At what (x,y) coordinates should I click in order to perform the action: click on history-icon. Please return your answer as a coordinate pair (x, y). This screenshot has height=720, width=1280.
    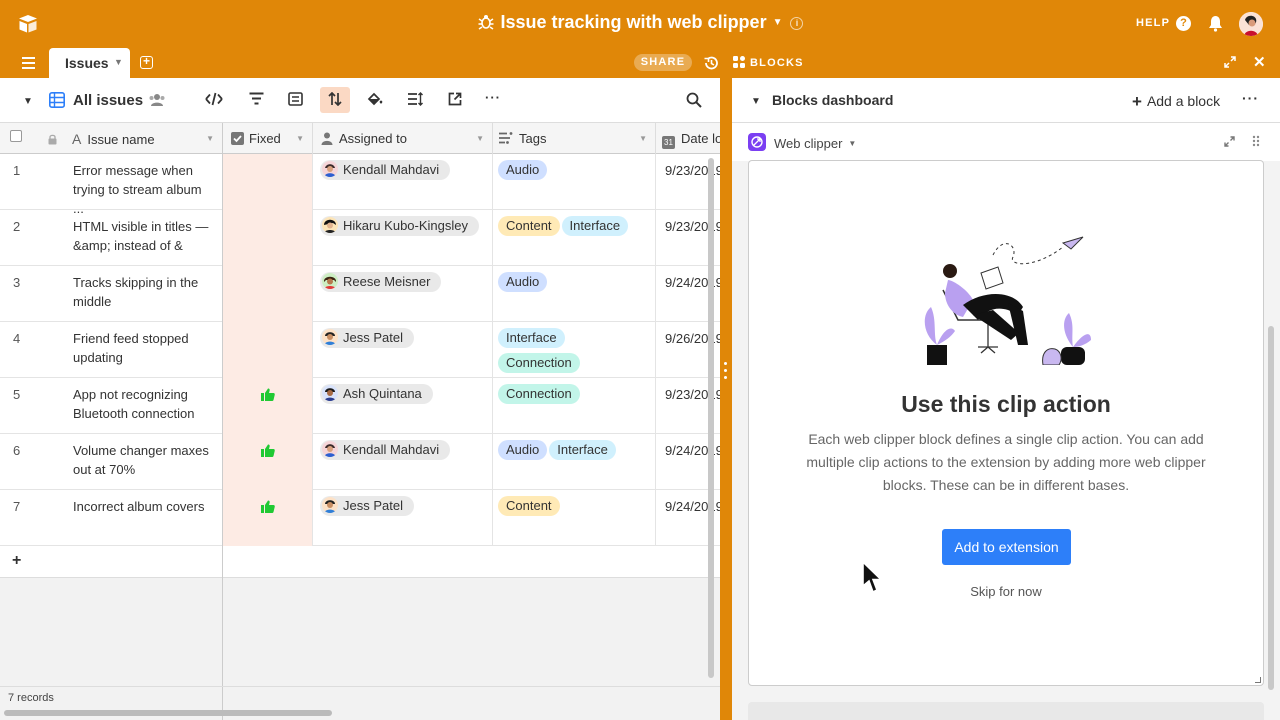
    Looking at the image, I should click on (711, 63).